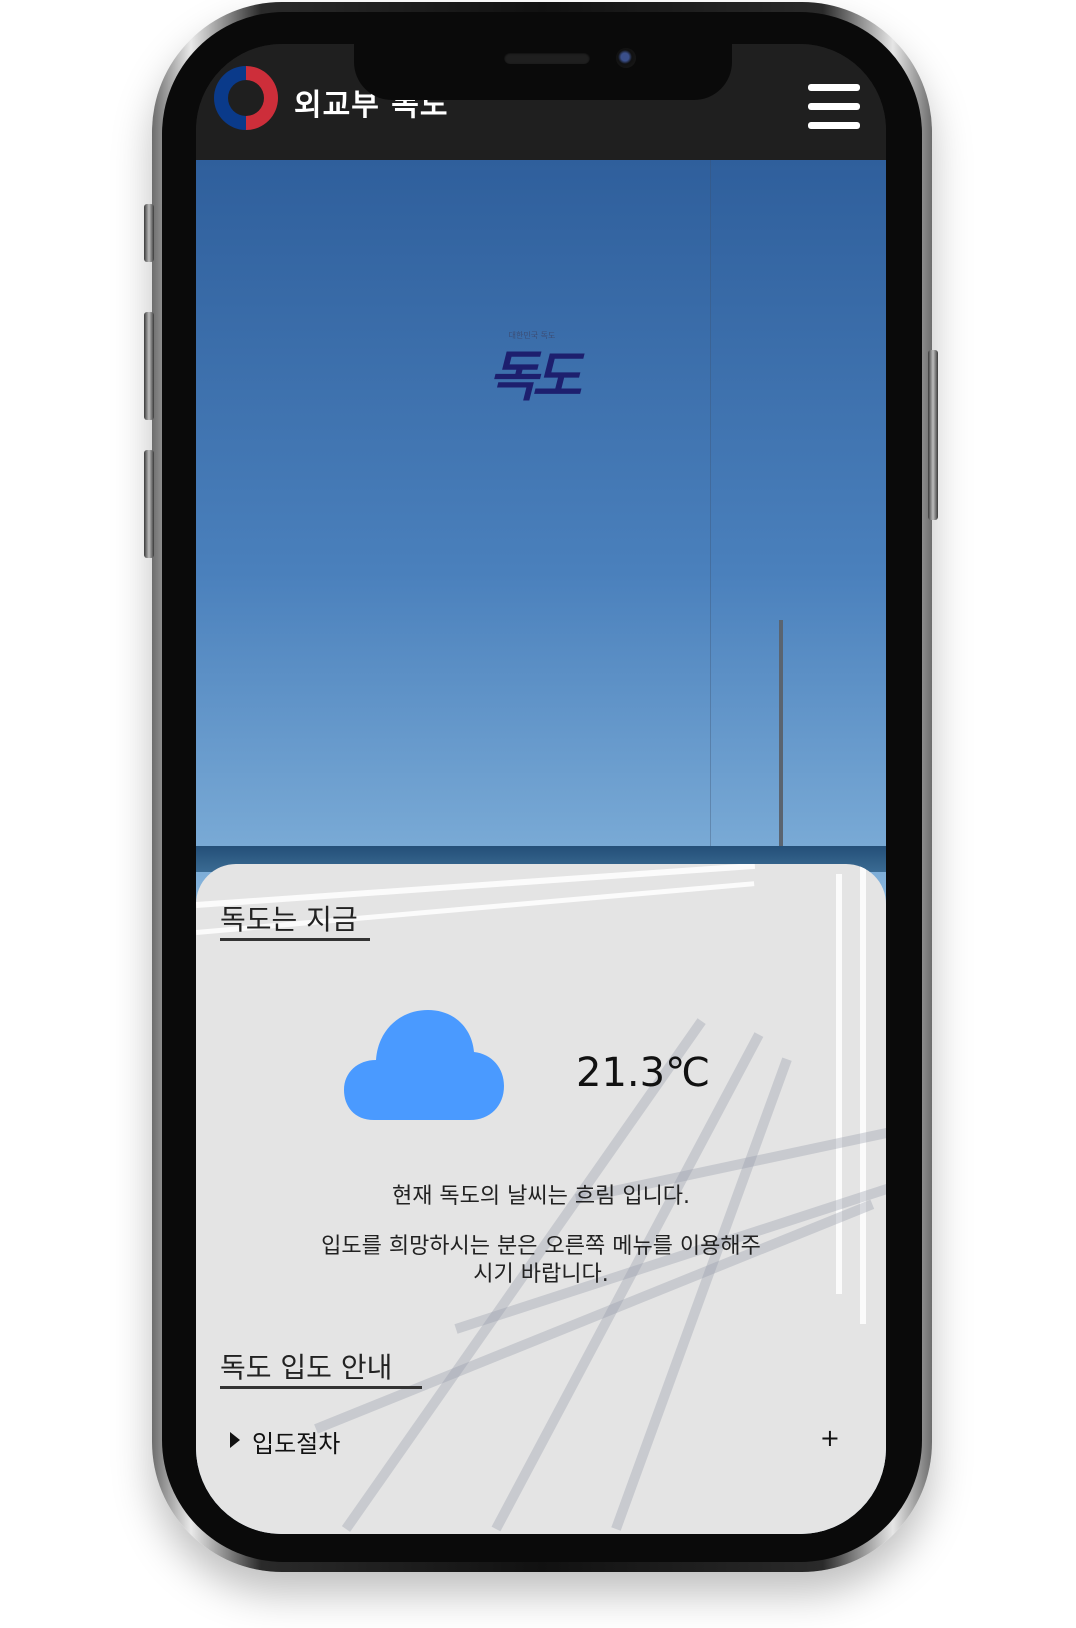 The image size is (1076, 1628). What do you see at coordinates (541, 1274) in the screenshot?
I see `guide-text-line2: 시기 바랍니다.` at bounding box center [541, 1274].